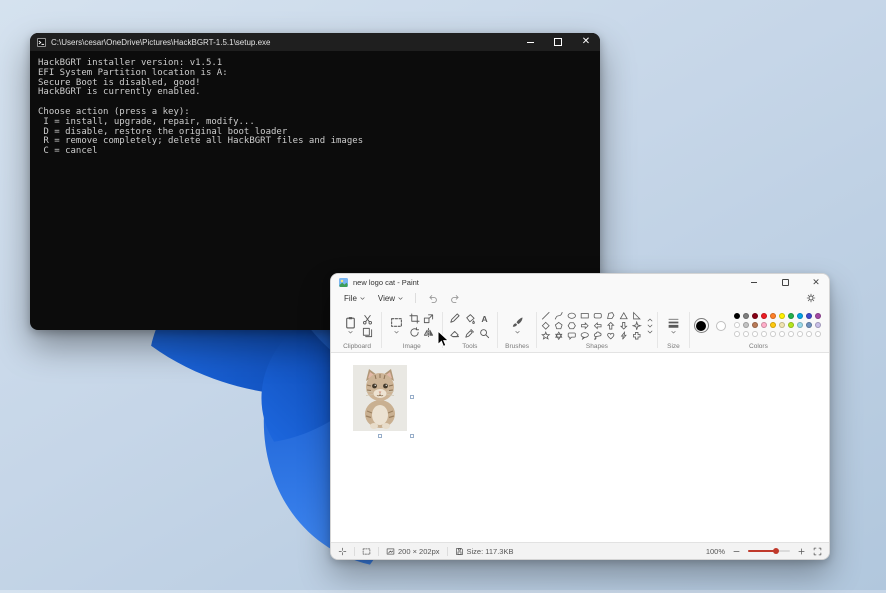 This screenshot has width=886, height=593. I want to click on color-swatch-grid, so click(778, 325).